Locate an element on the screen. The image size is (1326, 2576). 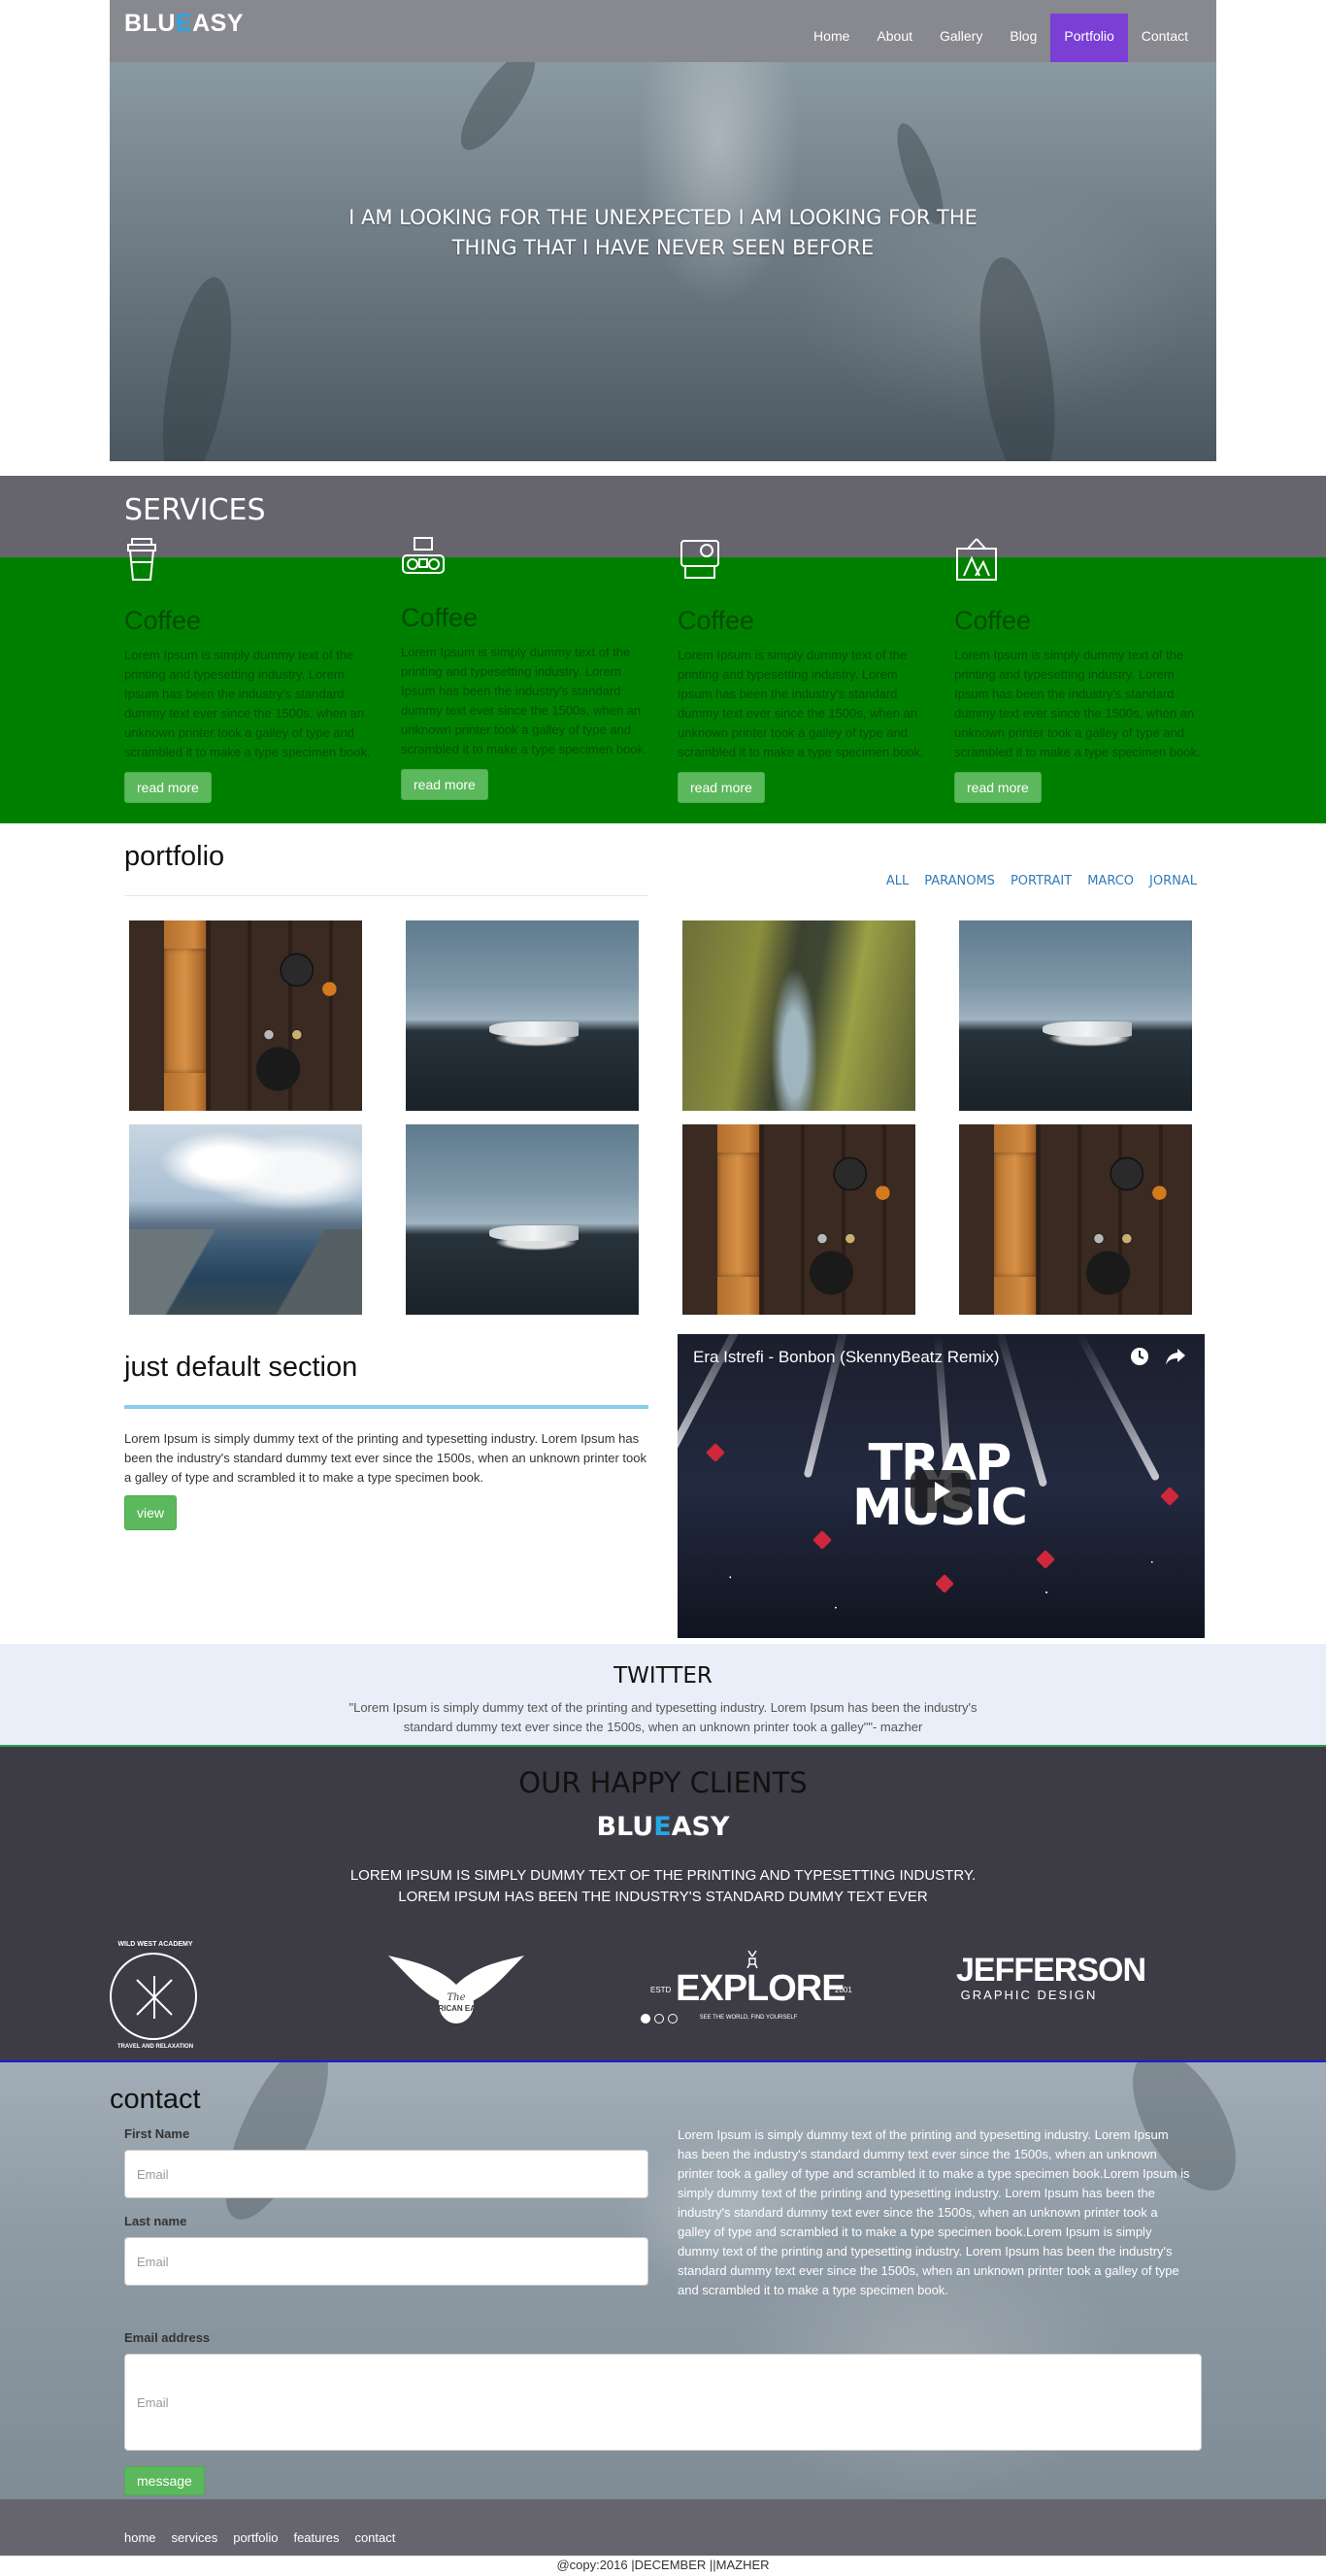
explore-year: 2001 is located at coordinates (843, 1990).